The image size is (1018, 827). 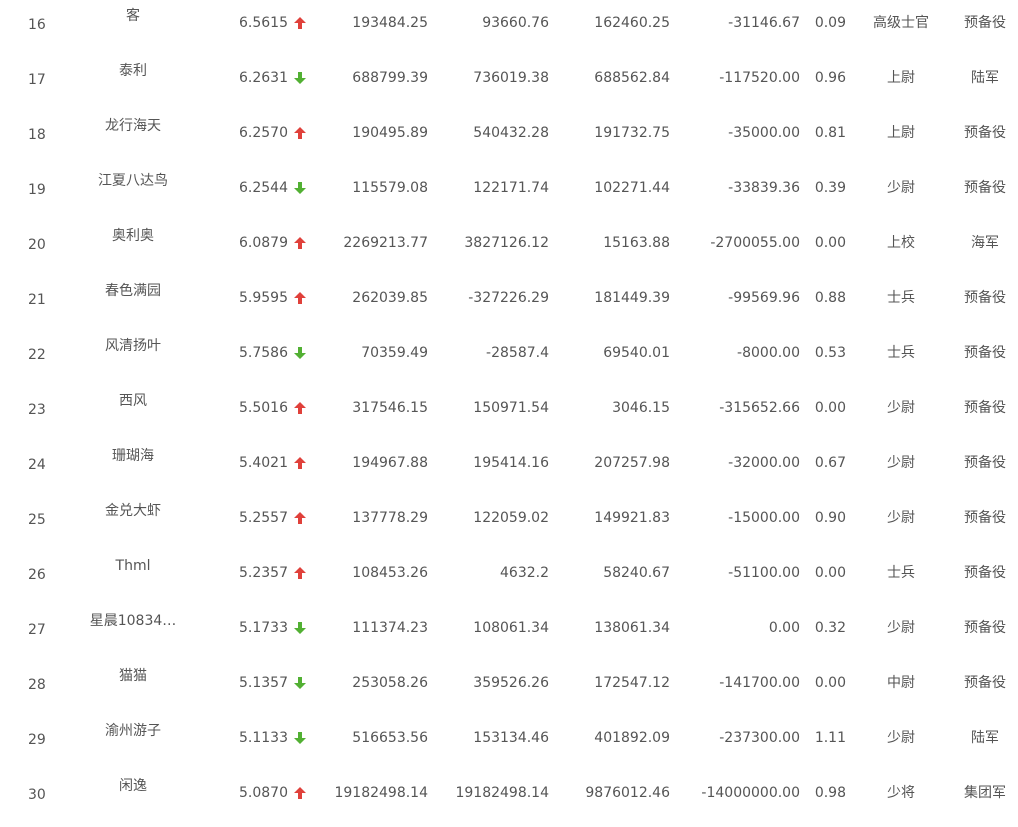 I want to click on score-value: 6.2544, so click(x=263, y=188).